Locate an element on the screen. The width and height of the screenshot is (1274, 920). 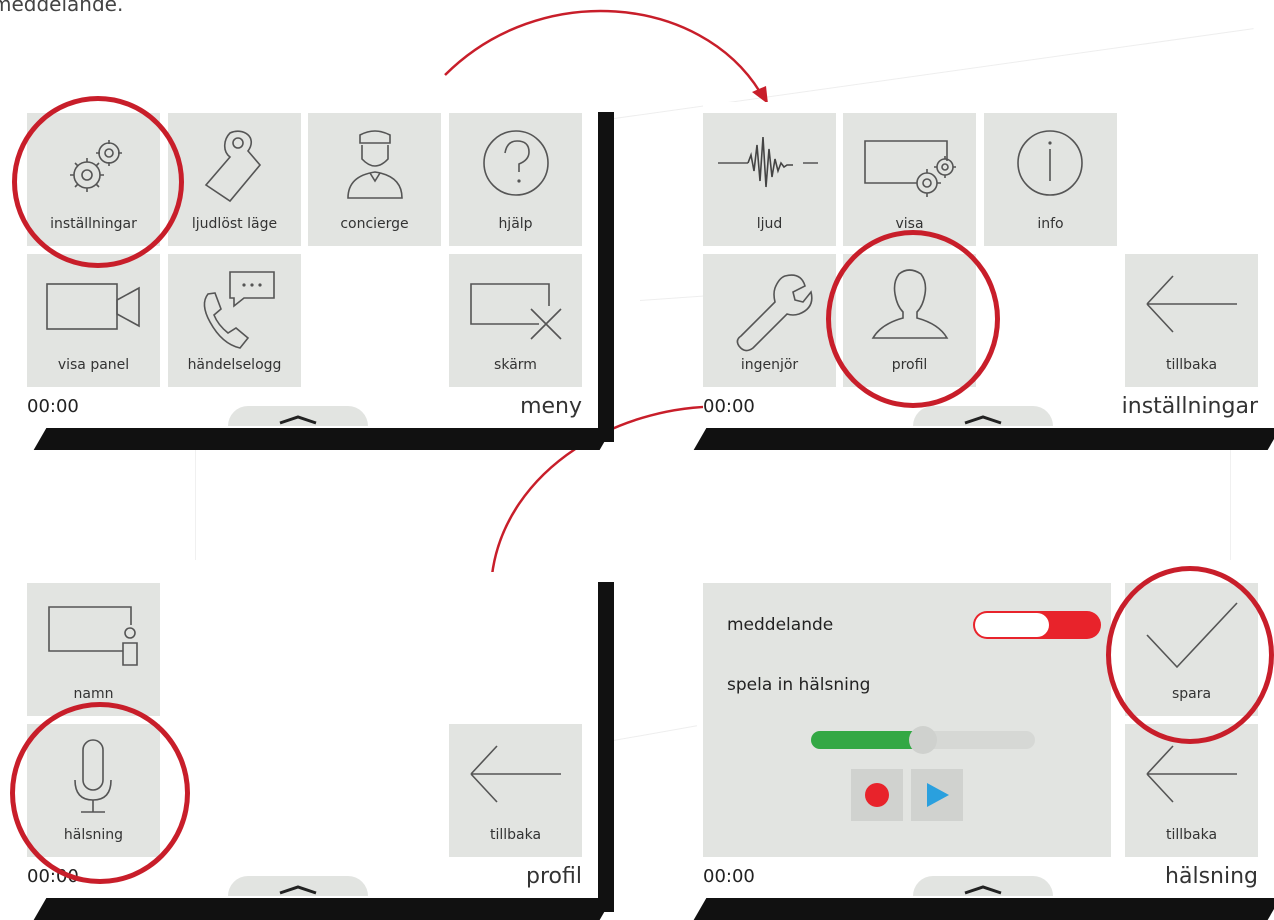
question-icon is located at coordinates (516, 163).